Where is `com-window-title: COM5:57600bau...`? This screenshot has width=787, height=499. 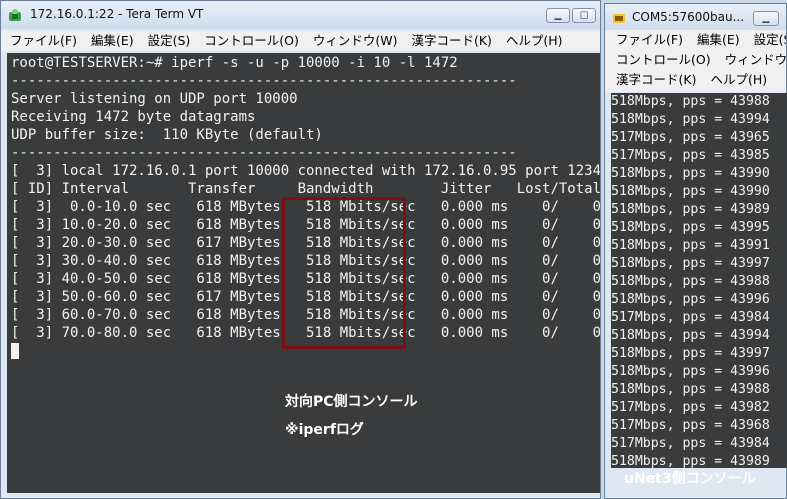
com-window-title: COM5:57600bau... is located at coordinates (688, 17).